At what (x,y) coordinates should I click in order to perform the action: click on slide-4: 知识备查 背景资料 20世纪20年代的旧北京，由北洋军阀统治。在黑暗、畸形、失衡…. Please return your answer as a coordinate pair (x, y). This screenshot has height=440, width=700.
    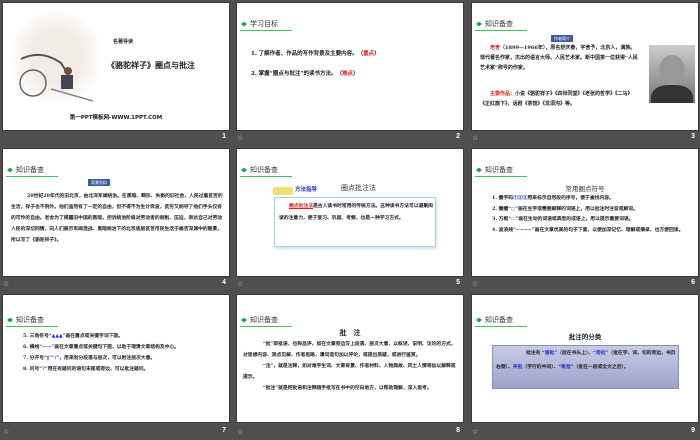
    Looking at the image, I should click on (116, 212).